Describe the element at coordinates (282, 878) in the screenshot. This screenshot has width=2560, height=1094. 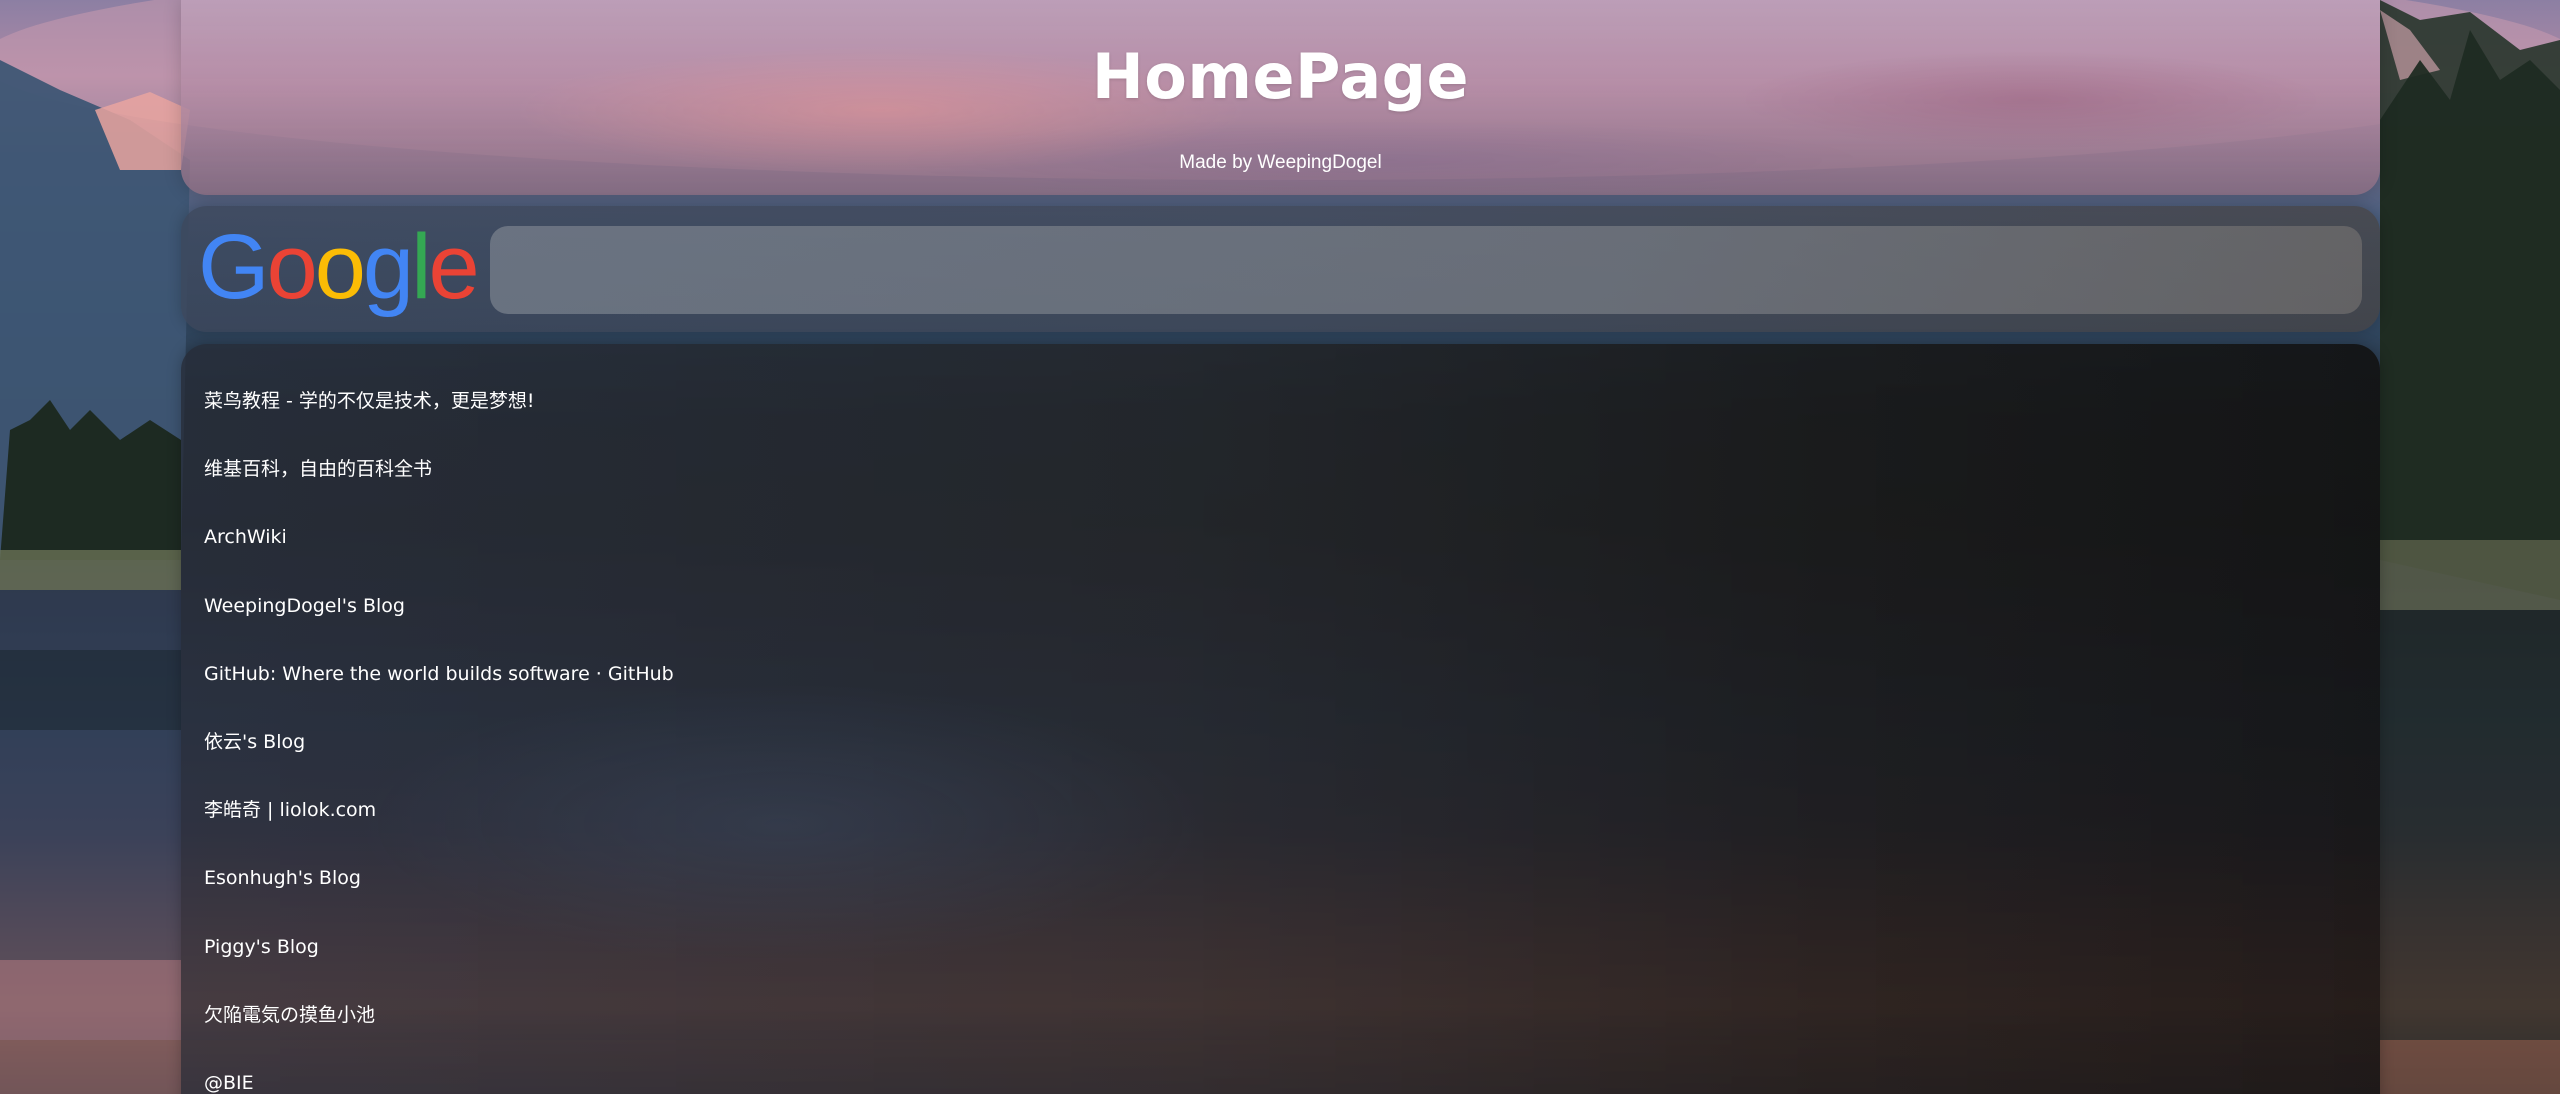
I see `bookmark-link-esonhugh-blog: Esonhugh's Blog` at that location.